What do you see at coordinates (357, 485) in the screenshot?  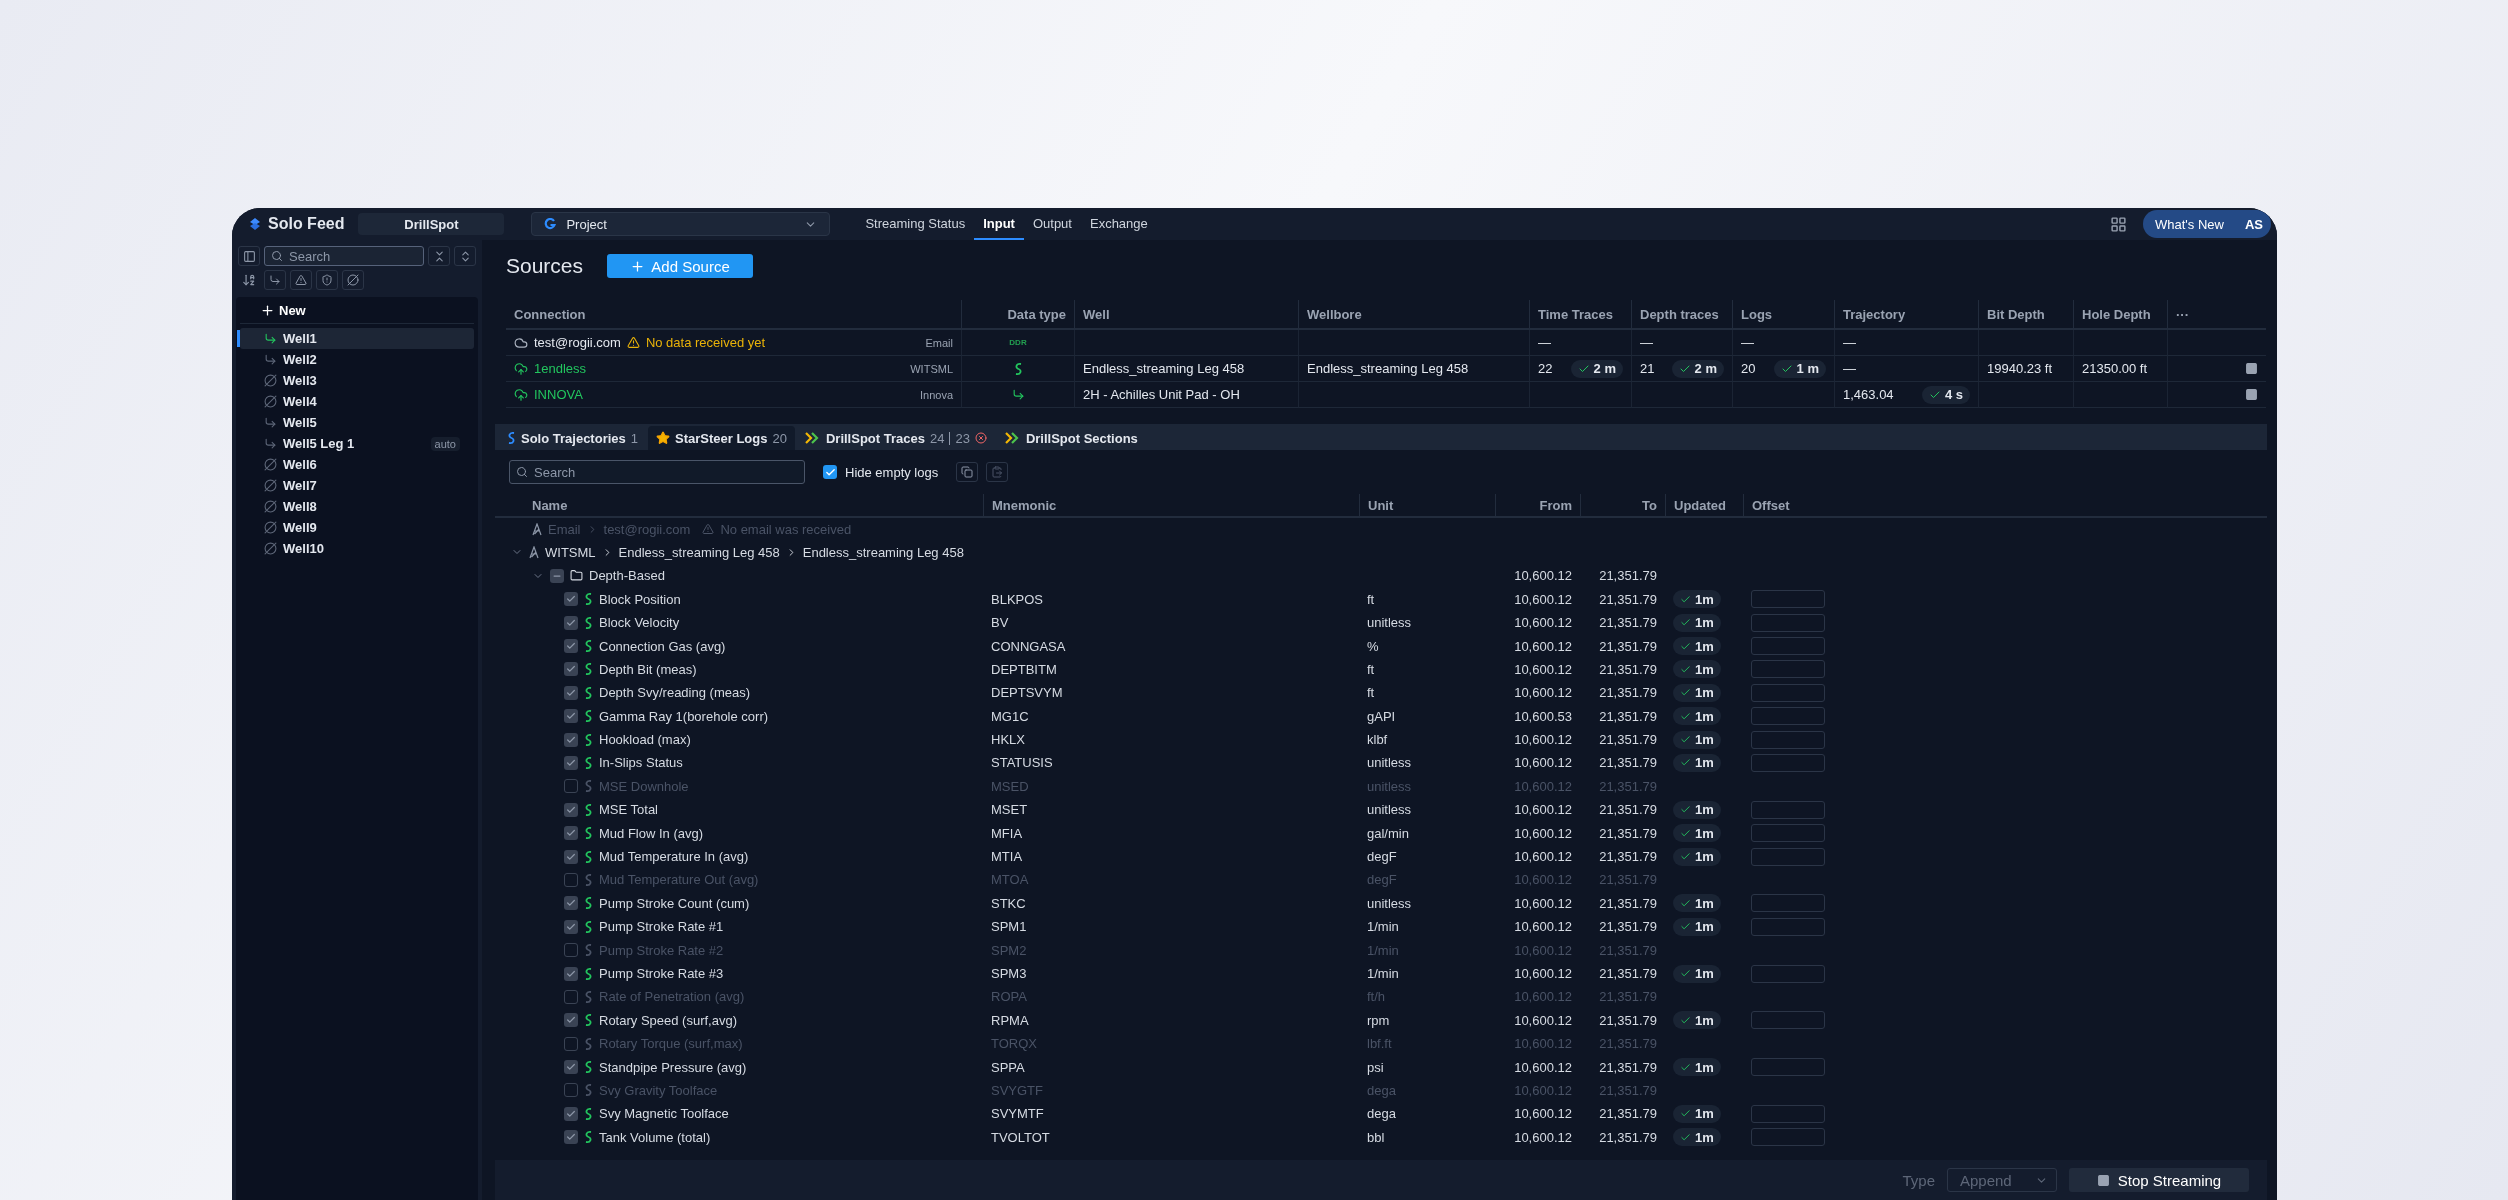 I see `well-item: Well7` at bounding box center [357, 485].